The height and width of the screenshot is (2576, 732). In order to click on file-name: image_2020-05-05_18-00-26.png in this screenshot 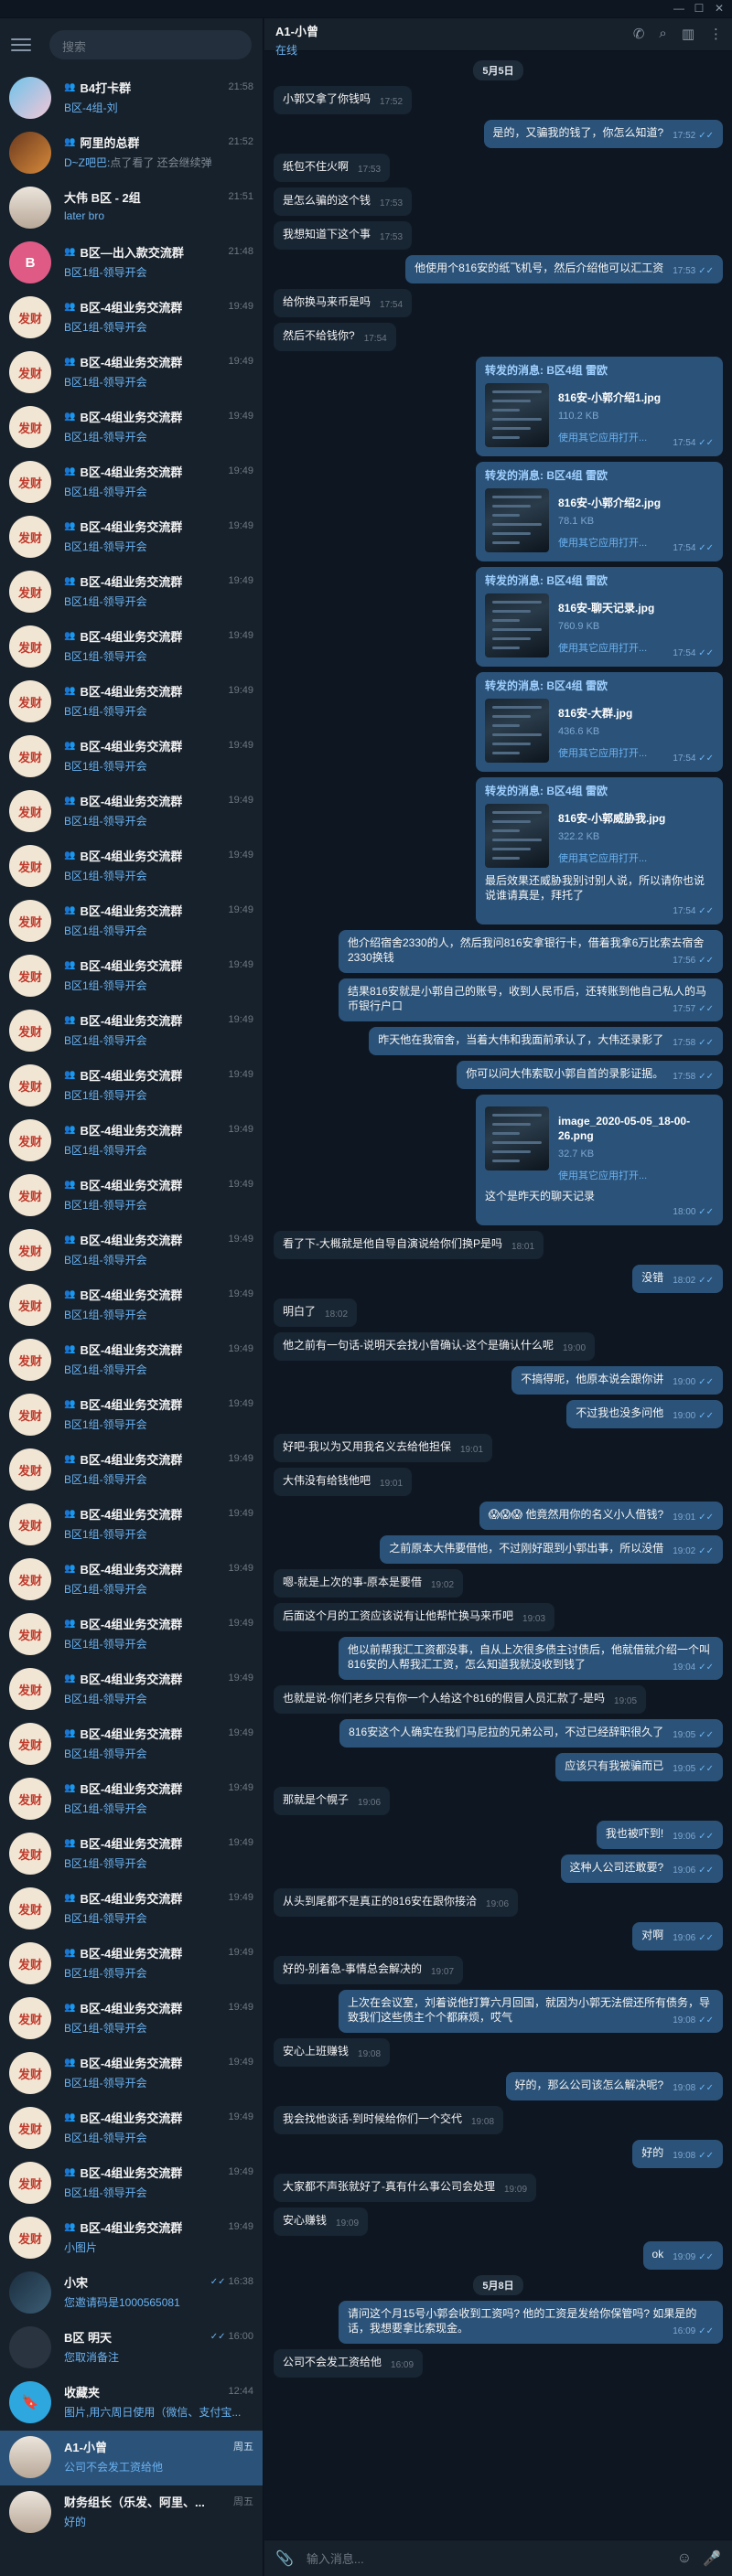, I will do `click(636, 1128)`.